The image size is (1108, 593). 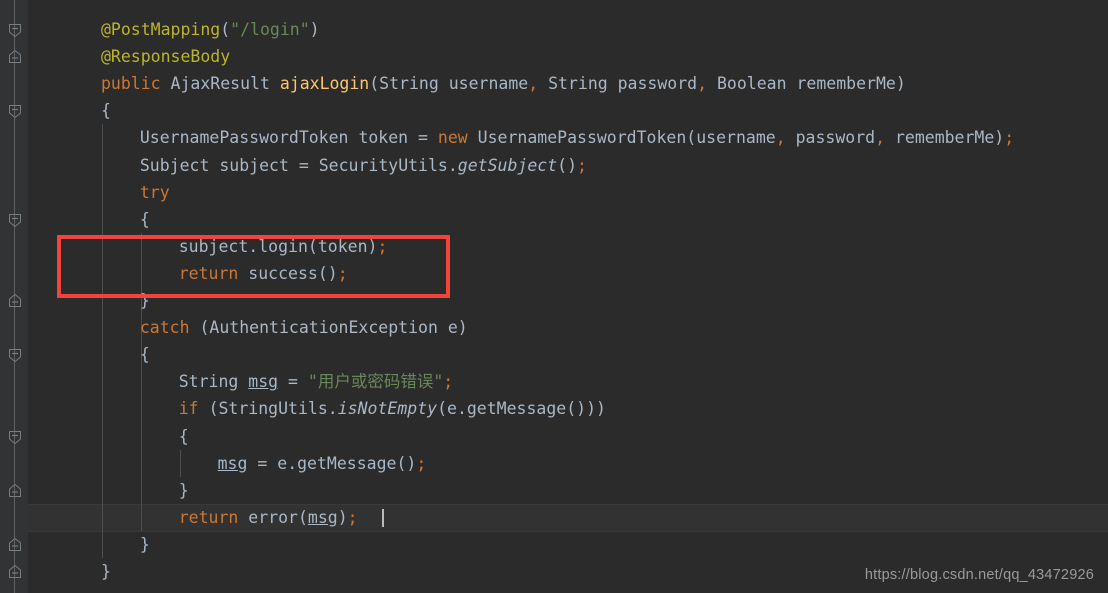 What do you see at coordinates (106, 572) in the screenshot?
I see `code-line-21: }` at bounding box center [106, 572].